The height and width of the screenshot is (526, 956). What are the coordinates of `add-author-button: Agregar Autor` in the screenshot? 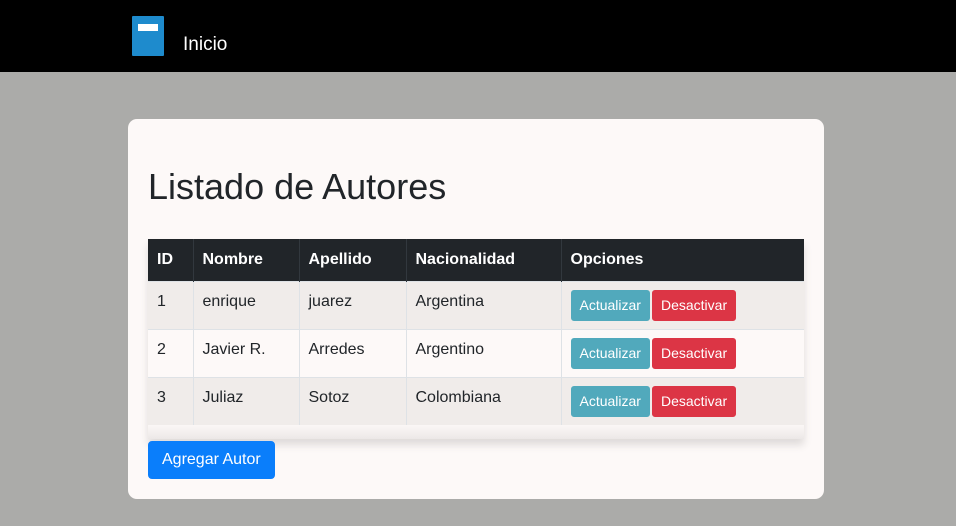 It's located at (211, 460).